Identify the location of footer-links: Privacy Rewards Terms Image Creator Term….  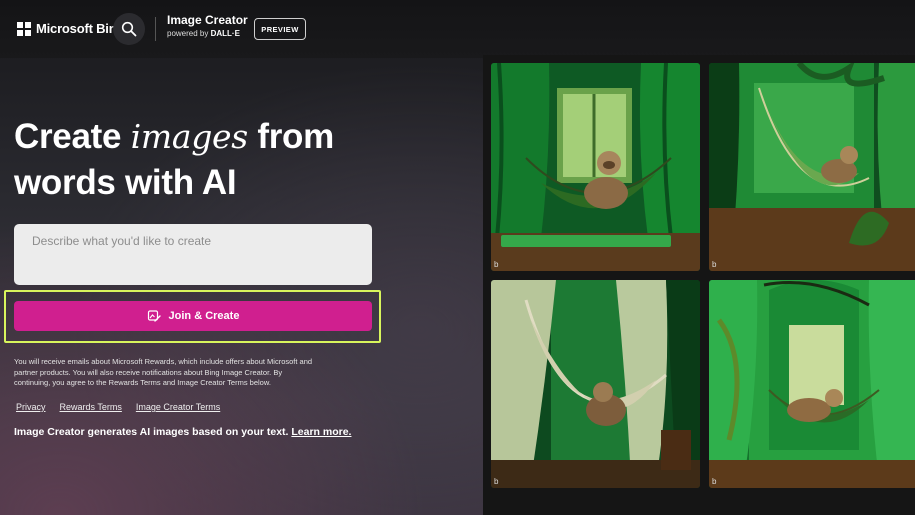
(118, 407).